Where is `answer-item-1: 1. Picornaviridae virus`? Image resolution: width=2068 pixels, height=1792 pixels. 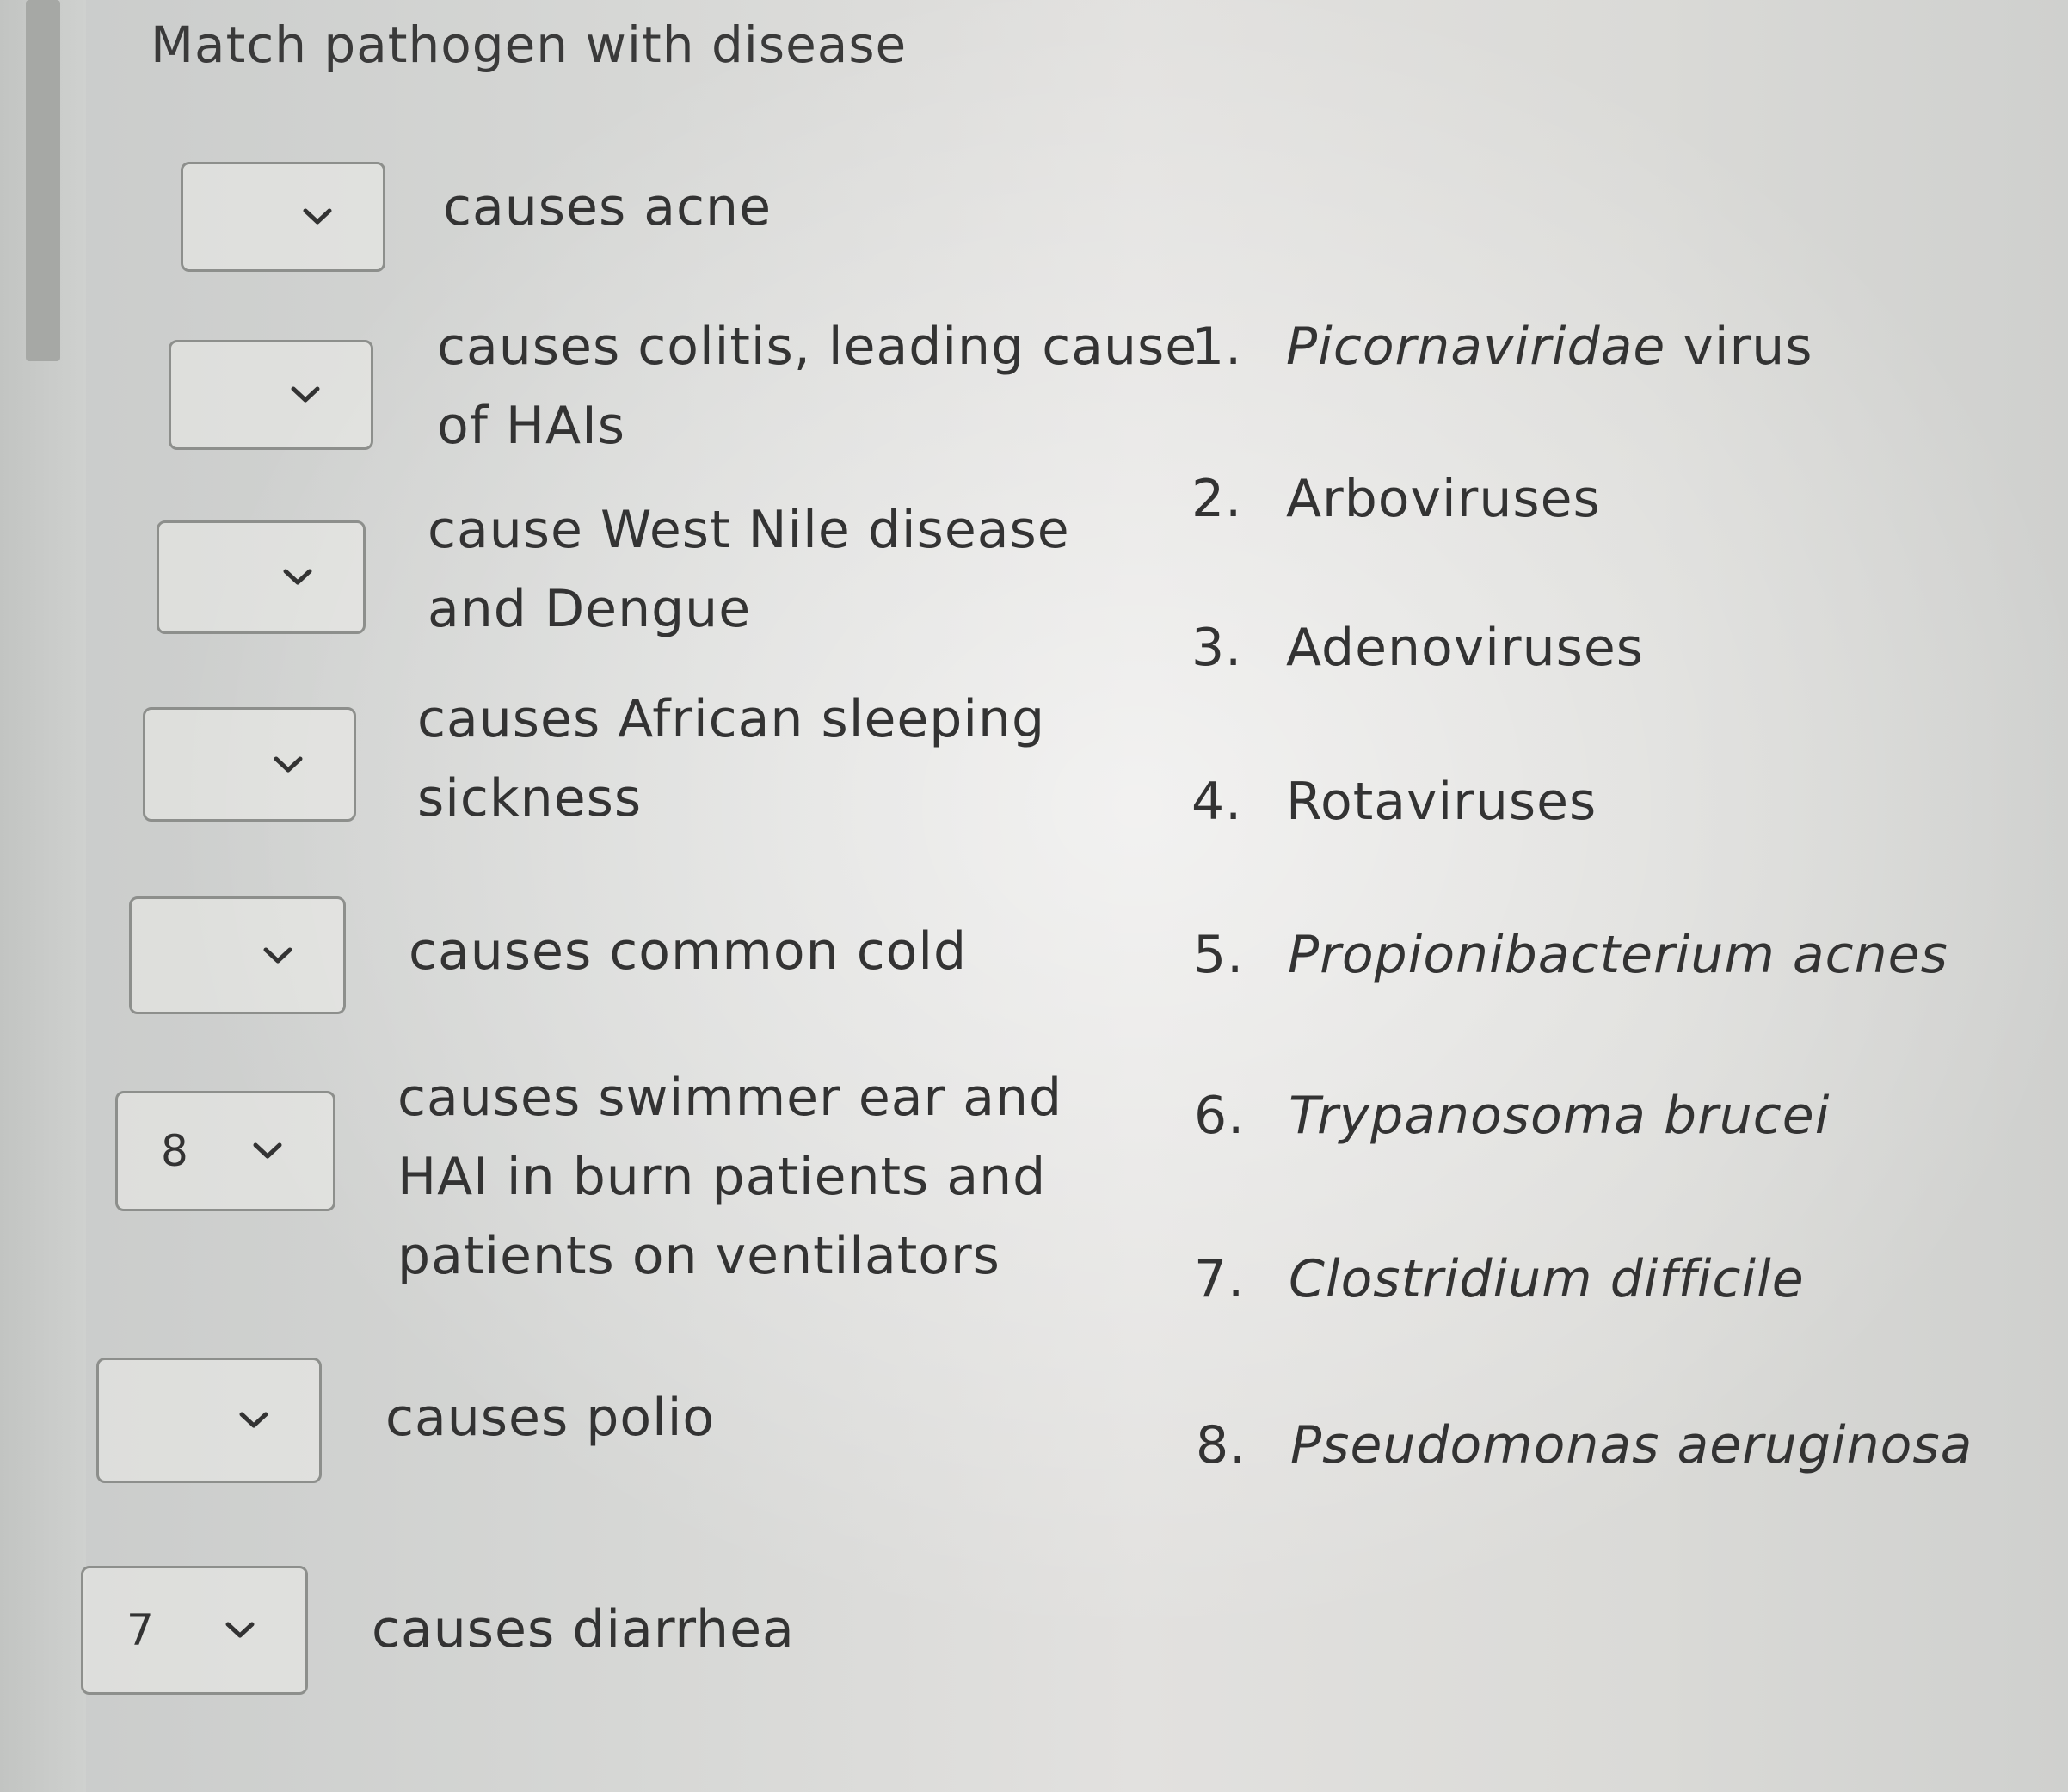
answer-item-1: 1. Picornaviridae virus is located at coordinates (1502, 347).